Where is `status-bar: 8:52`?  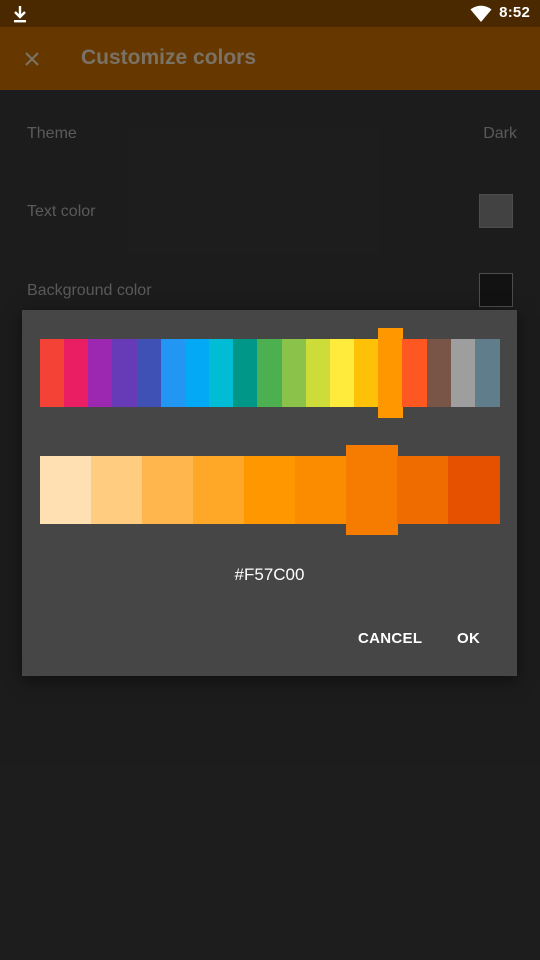
status-bar: 8:52 is located at coordinates (270, 13).